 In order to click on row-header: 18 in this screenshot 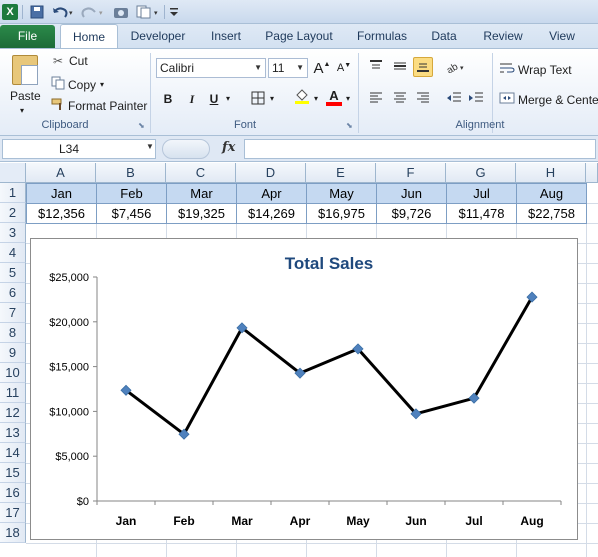, I will do `click(13, 533)`.